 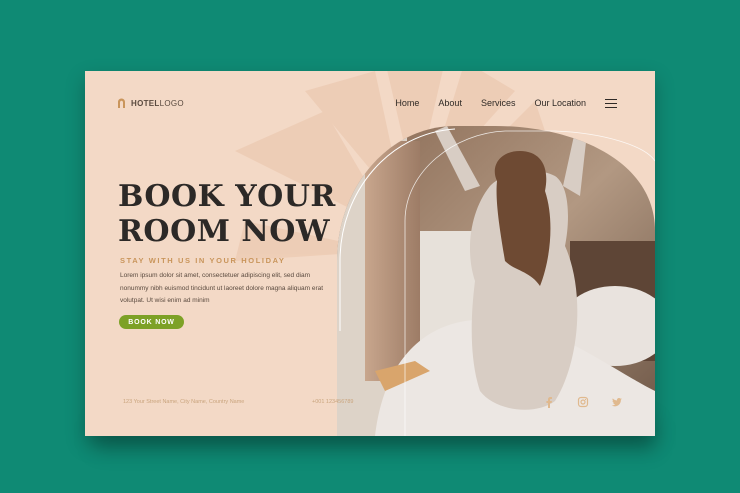 What do you see at coordinates (157, 103) in the screenshot?
I see `logo-text: HOTELLOGO` at bounding box center [157, 103].